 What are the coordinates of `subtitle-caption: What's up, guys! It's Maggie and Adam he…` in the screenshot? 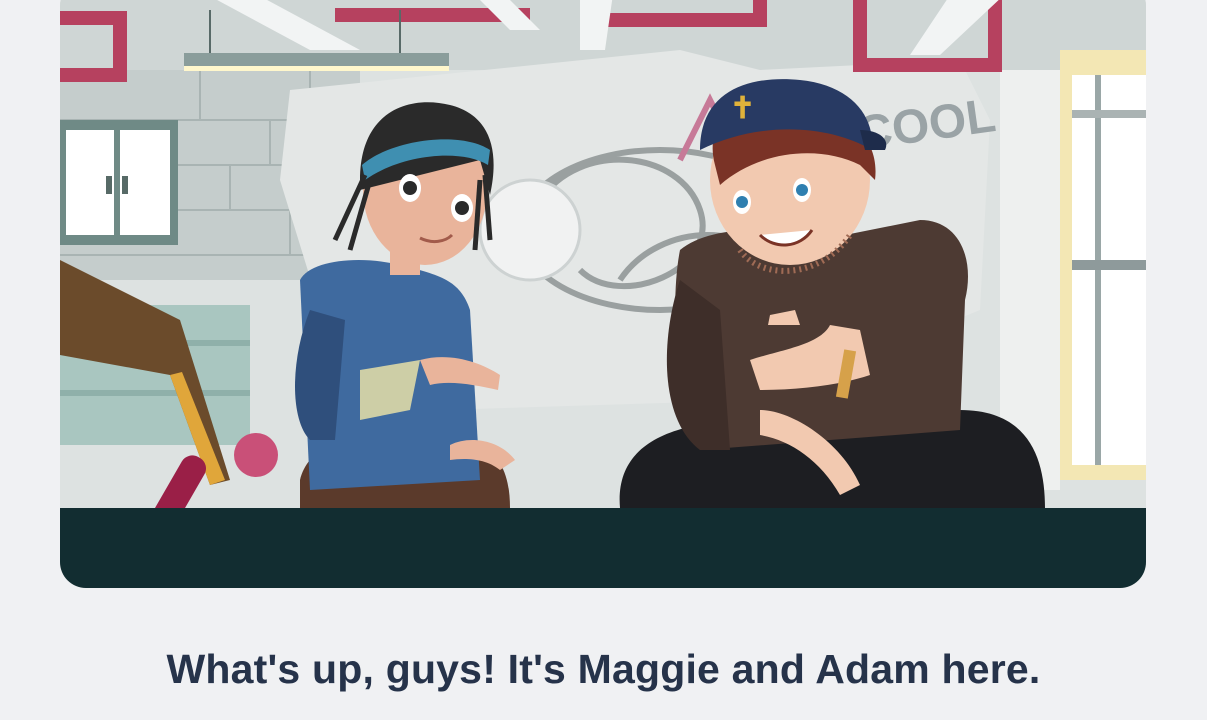 It's located at (603, 669).